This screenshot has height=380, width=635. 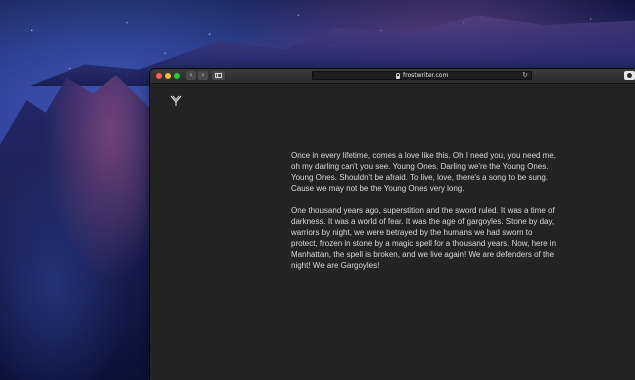 I want to click on forward-button: ›, so click(x=203, y=75).